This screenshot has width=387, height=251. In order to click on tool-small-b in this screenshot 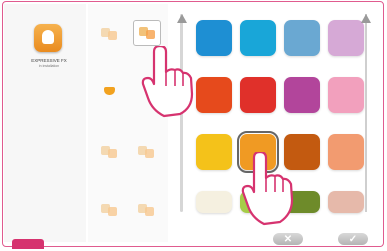, I will do `click(146, 210)`.